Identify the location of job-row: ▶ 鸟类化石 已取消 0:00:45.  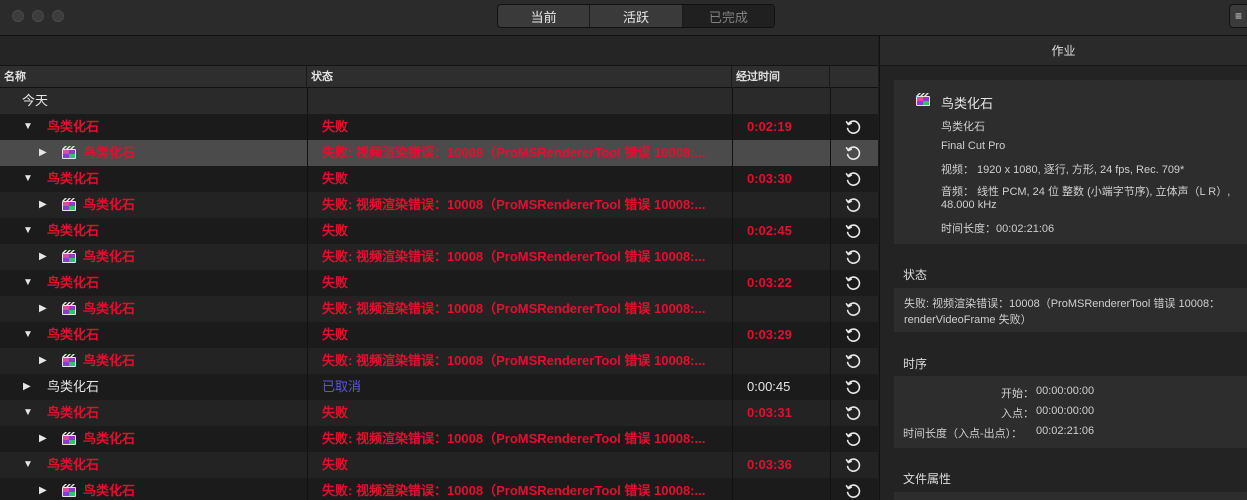
(439, 387).